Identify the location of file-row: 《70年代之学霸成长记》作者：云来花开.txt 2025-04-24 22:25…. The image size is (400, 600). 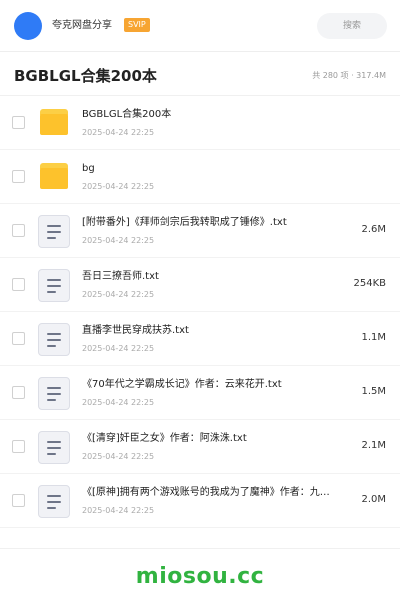
(200, 393).